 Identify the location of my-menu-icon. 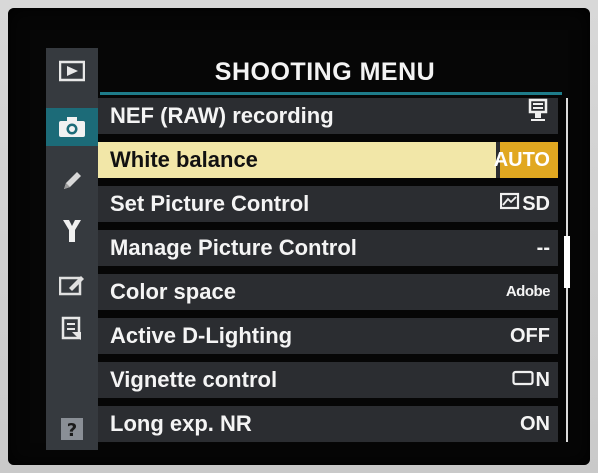
(72, 329).